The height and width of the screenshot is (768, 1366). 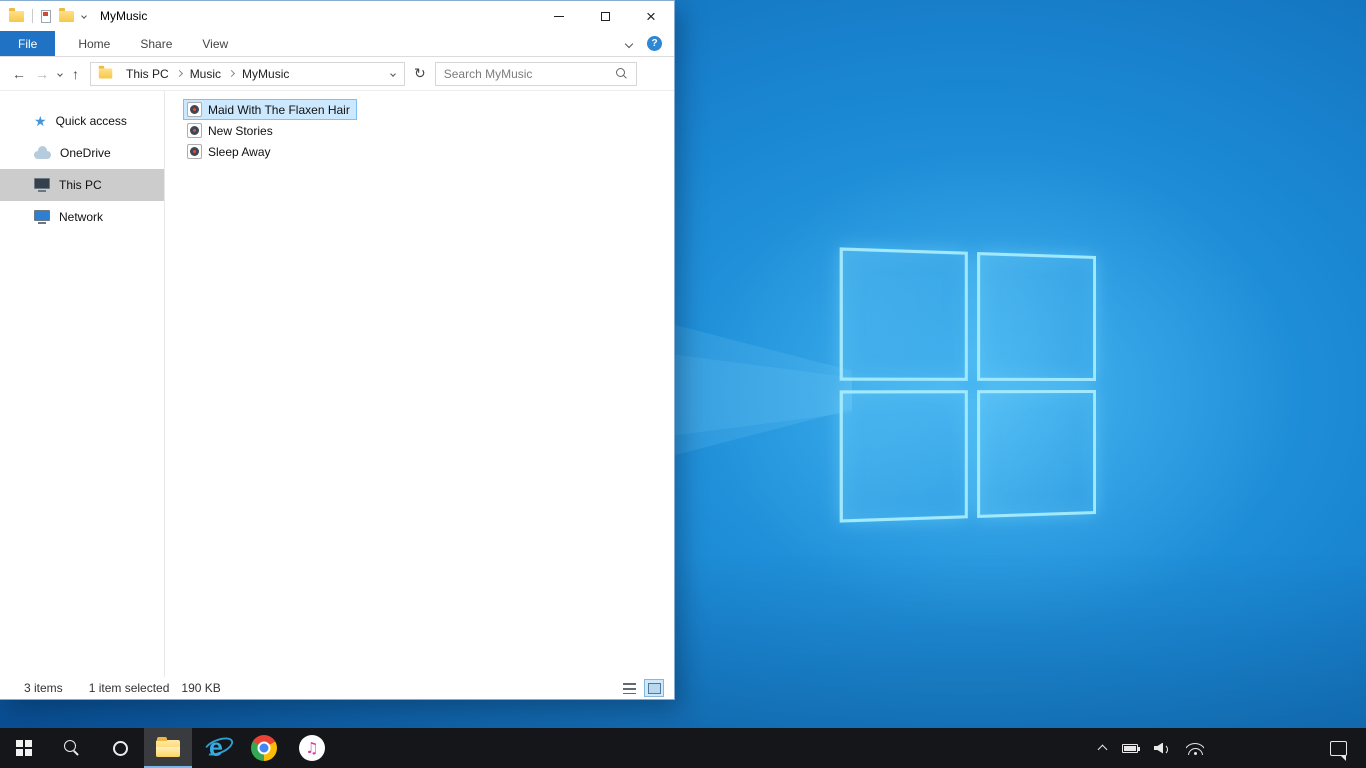 I want to click on hidden-icons-chevron-icon, so click(x=1102, y=749).